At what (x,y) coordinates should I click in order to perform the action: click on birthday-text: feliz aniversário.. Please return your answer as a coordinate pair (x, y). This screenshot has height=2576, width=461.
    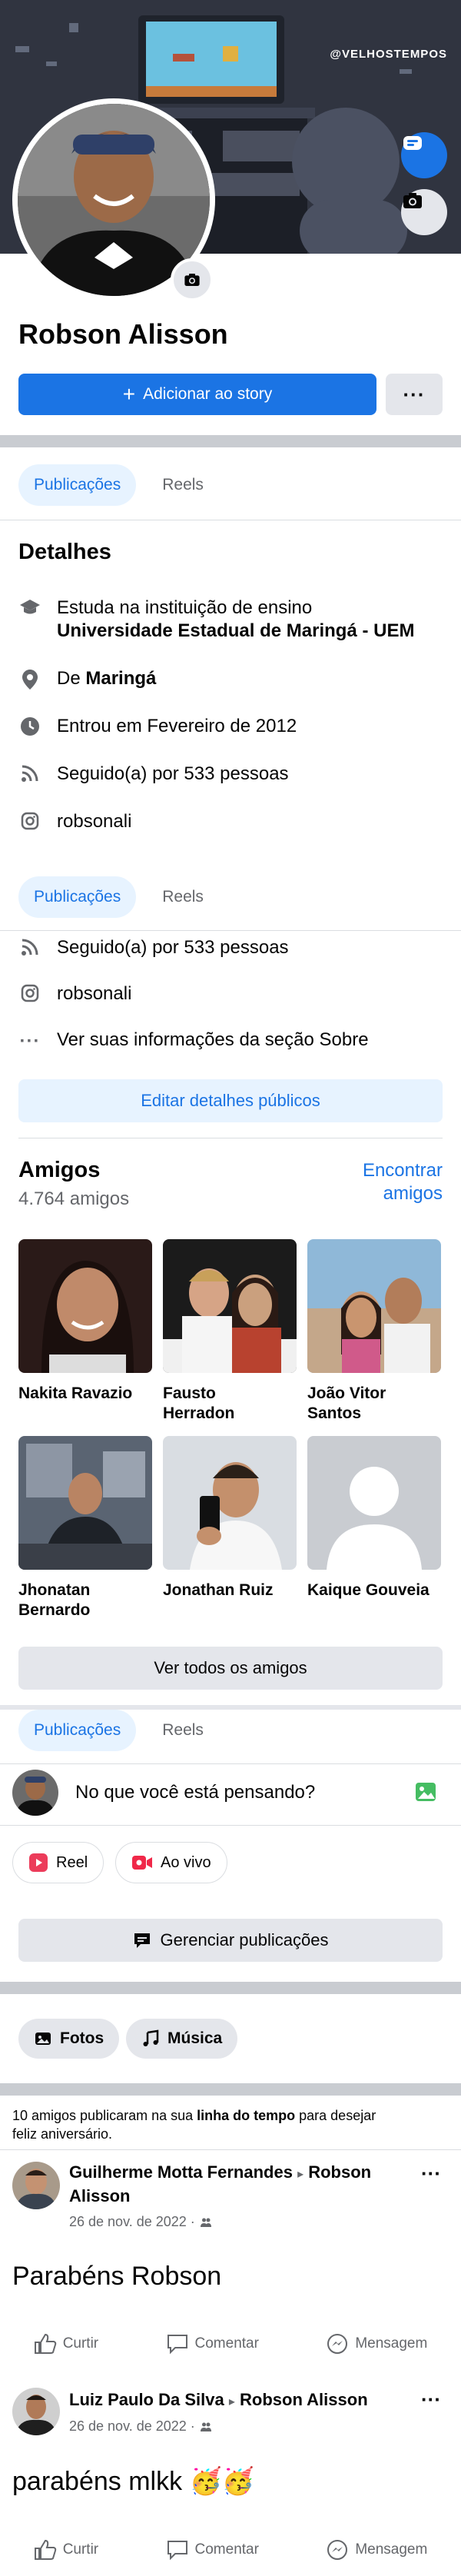
    Looking at the image, I should click on (62, 2134).